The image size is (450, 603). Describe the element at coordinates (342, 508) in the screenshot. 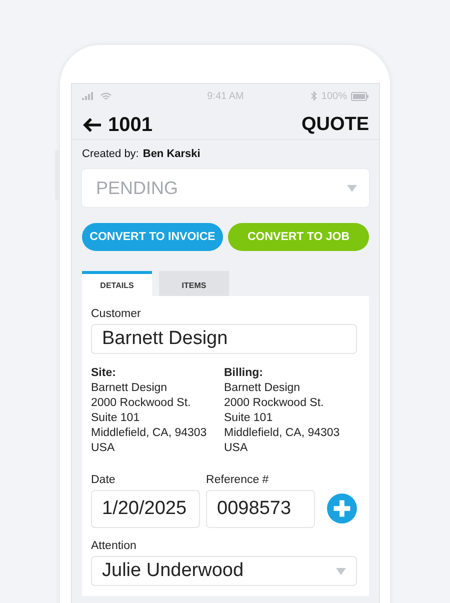

I see `add-icon` at that location.